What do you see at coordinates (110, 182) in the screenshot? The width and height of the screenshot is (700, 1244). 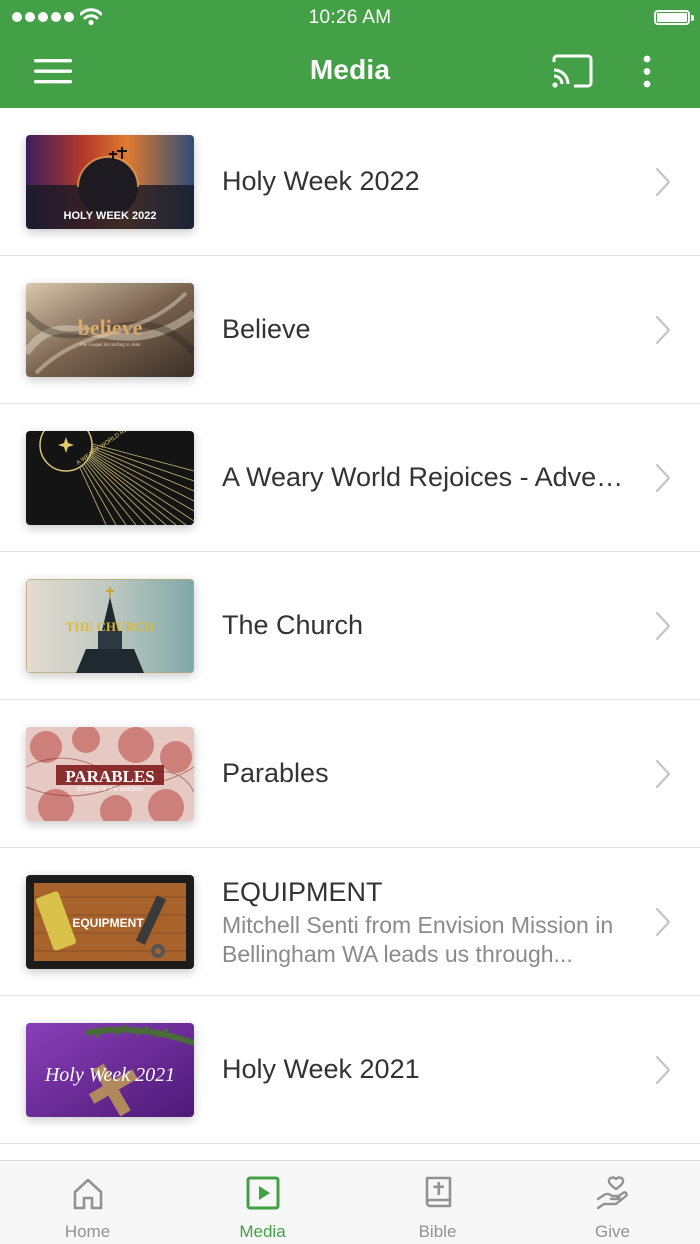 I see `media-thumbnail: HOLY WEEK 2022` at bounding box center [110, 182].